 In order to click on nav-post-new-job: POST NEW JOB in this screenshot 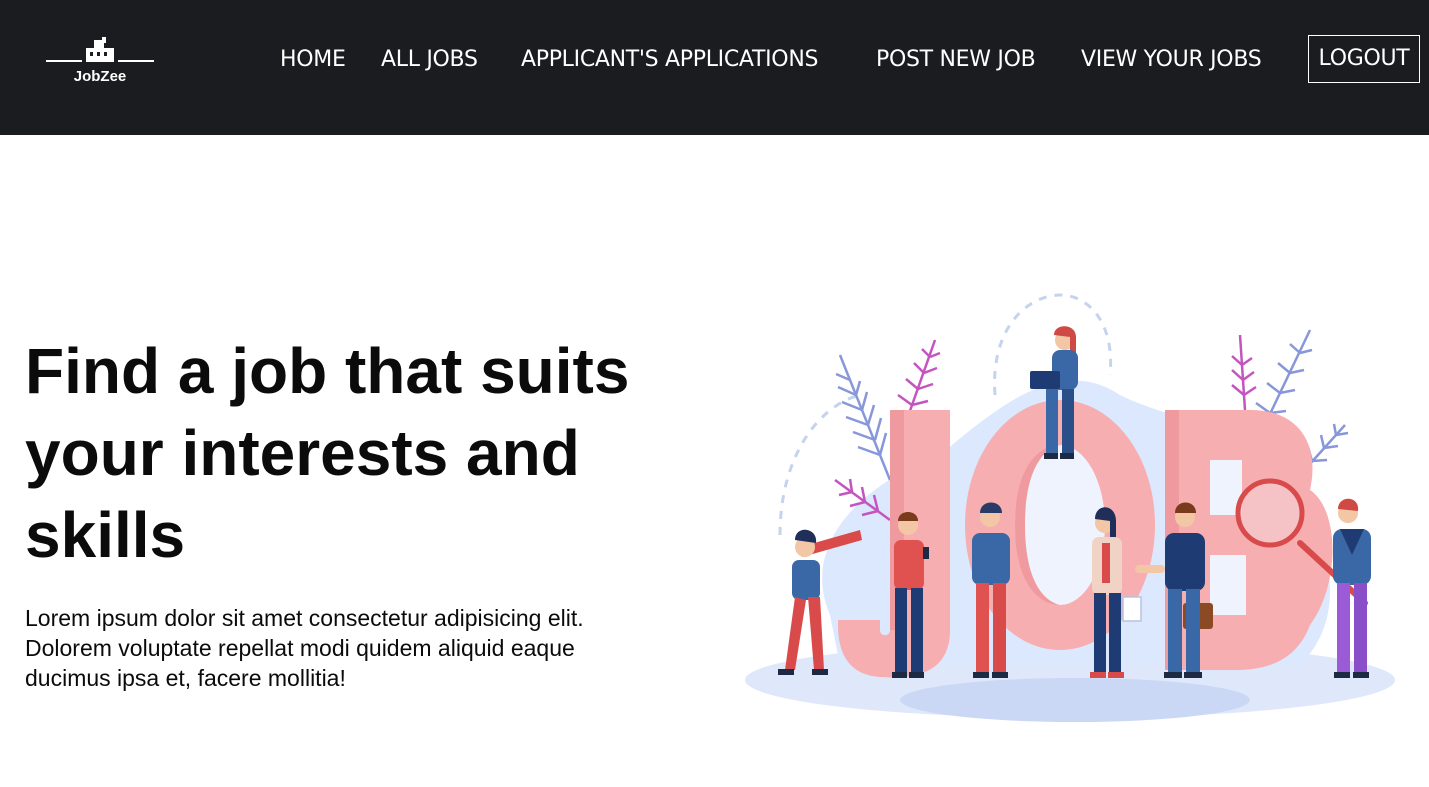, I will do `click(956, 60)`.